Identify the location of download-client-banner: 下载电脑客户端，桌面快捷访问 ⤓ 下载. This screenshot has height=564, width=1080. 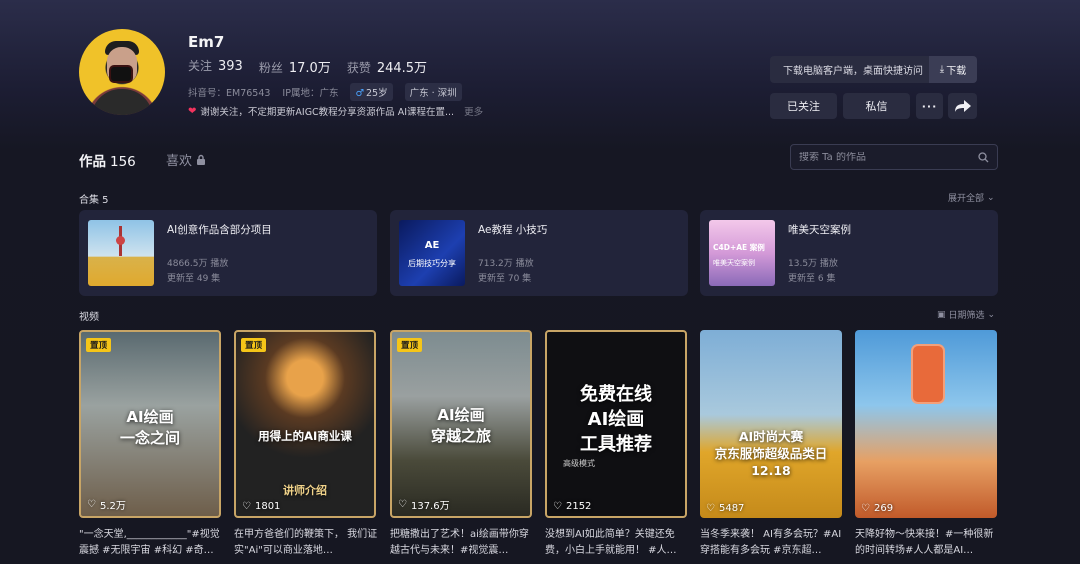
(873, 69).